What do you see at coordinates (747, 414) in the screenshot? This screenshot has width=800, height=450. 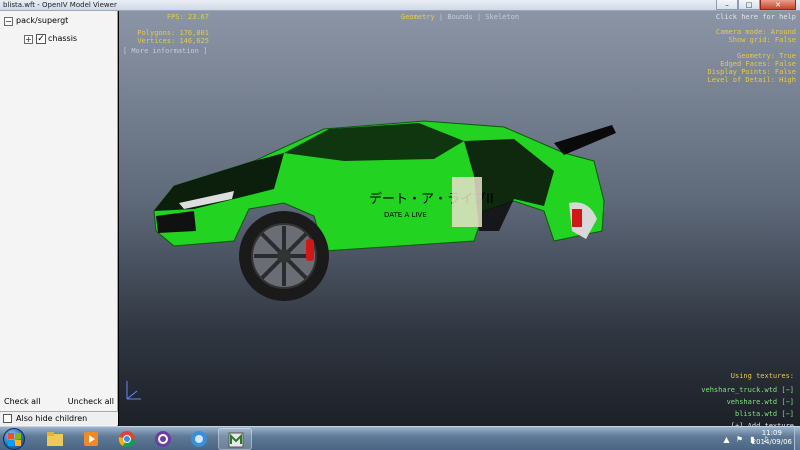 I see `texture-item: blista.wtd [−]` at bounding box center [747, 414].